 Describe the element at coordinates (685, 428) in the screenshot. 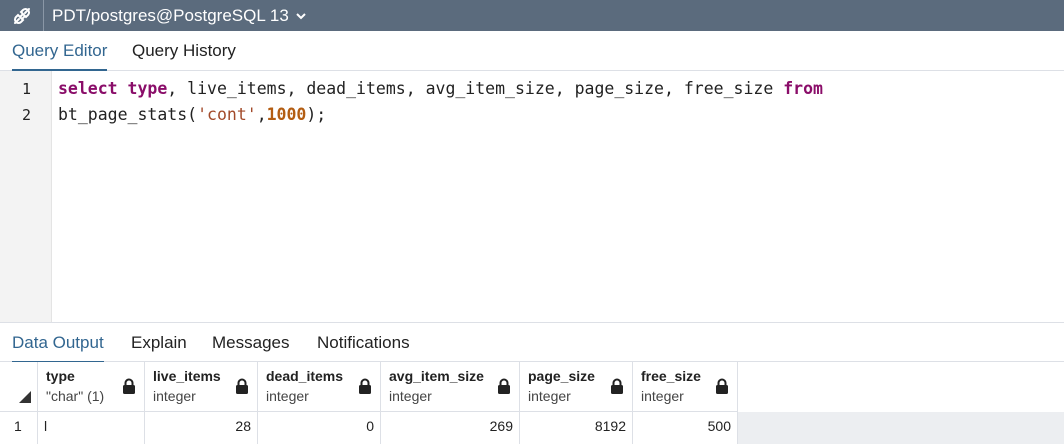

I see `cell-free-size: 500` at that location.